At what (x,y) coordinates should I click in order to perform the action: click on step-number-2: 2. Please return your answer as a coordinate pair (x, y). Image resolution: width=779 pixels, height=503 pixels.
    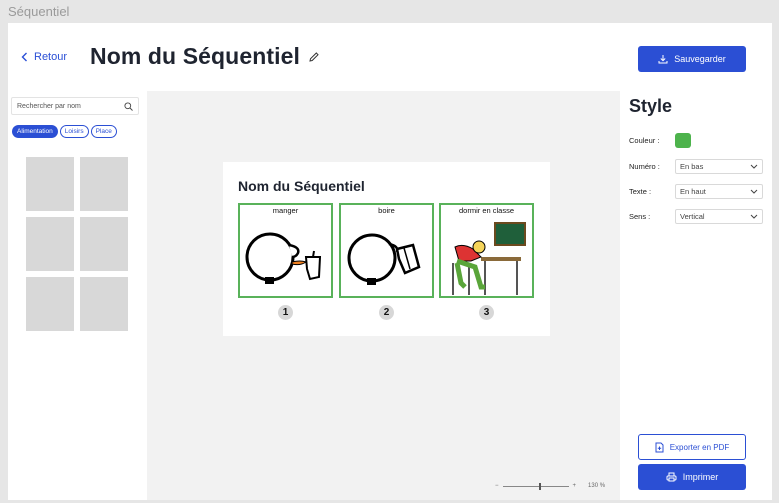
    Looking at the image, I should click on (386, 312).